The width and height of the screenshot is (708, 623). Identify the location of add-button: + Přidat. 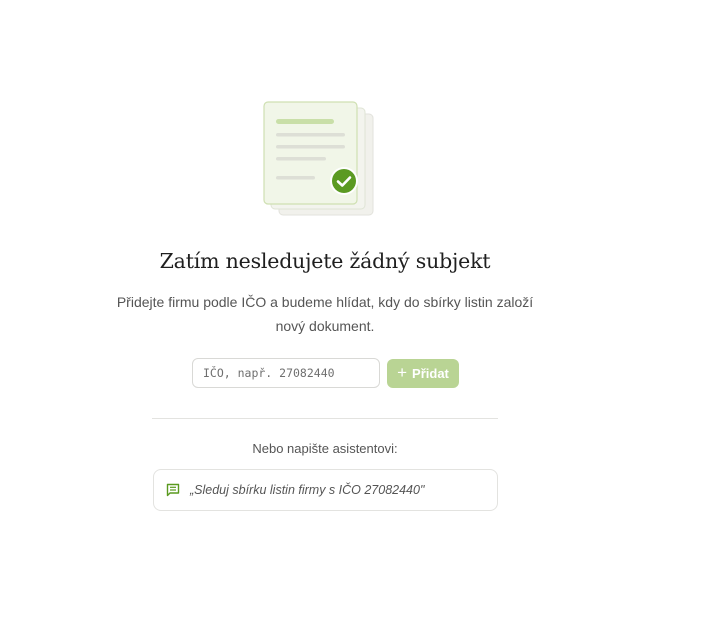
(423, 373).